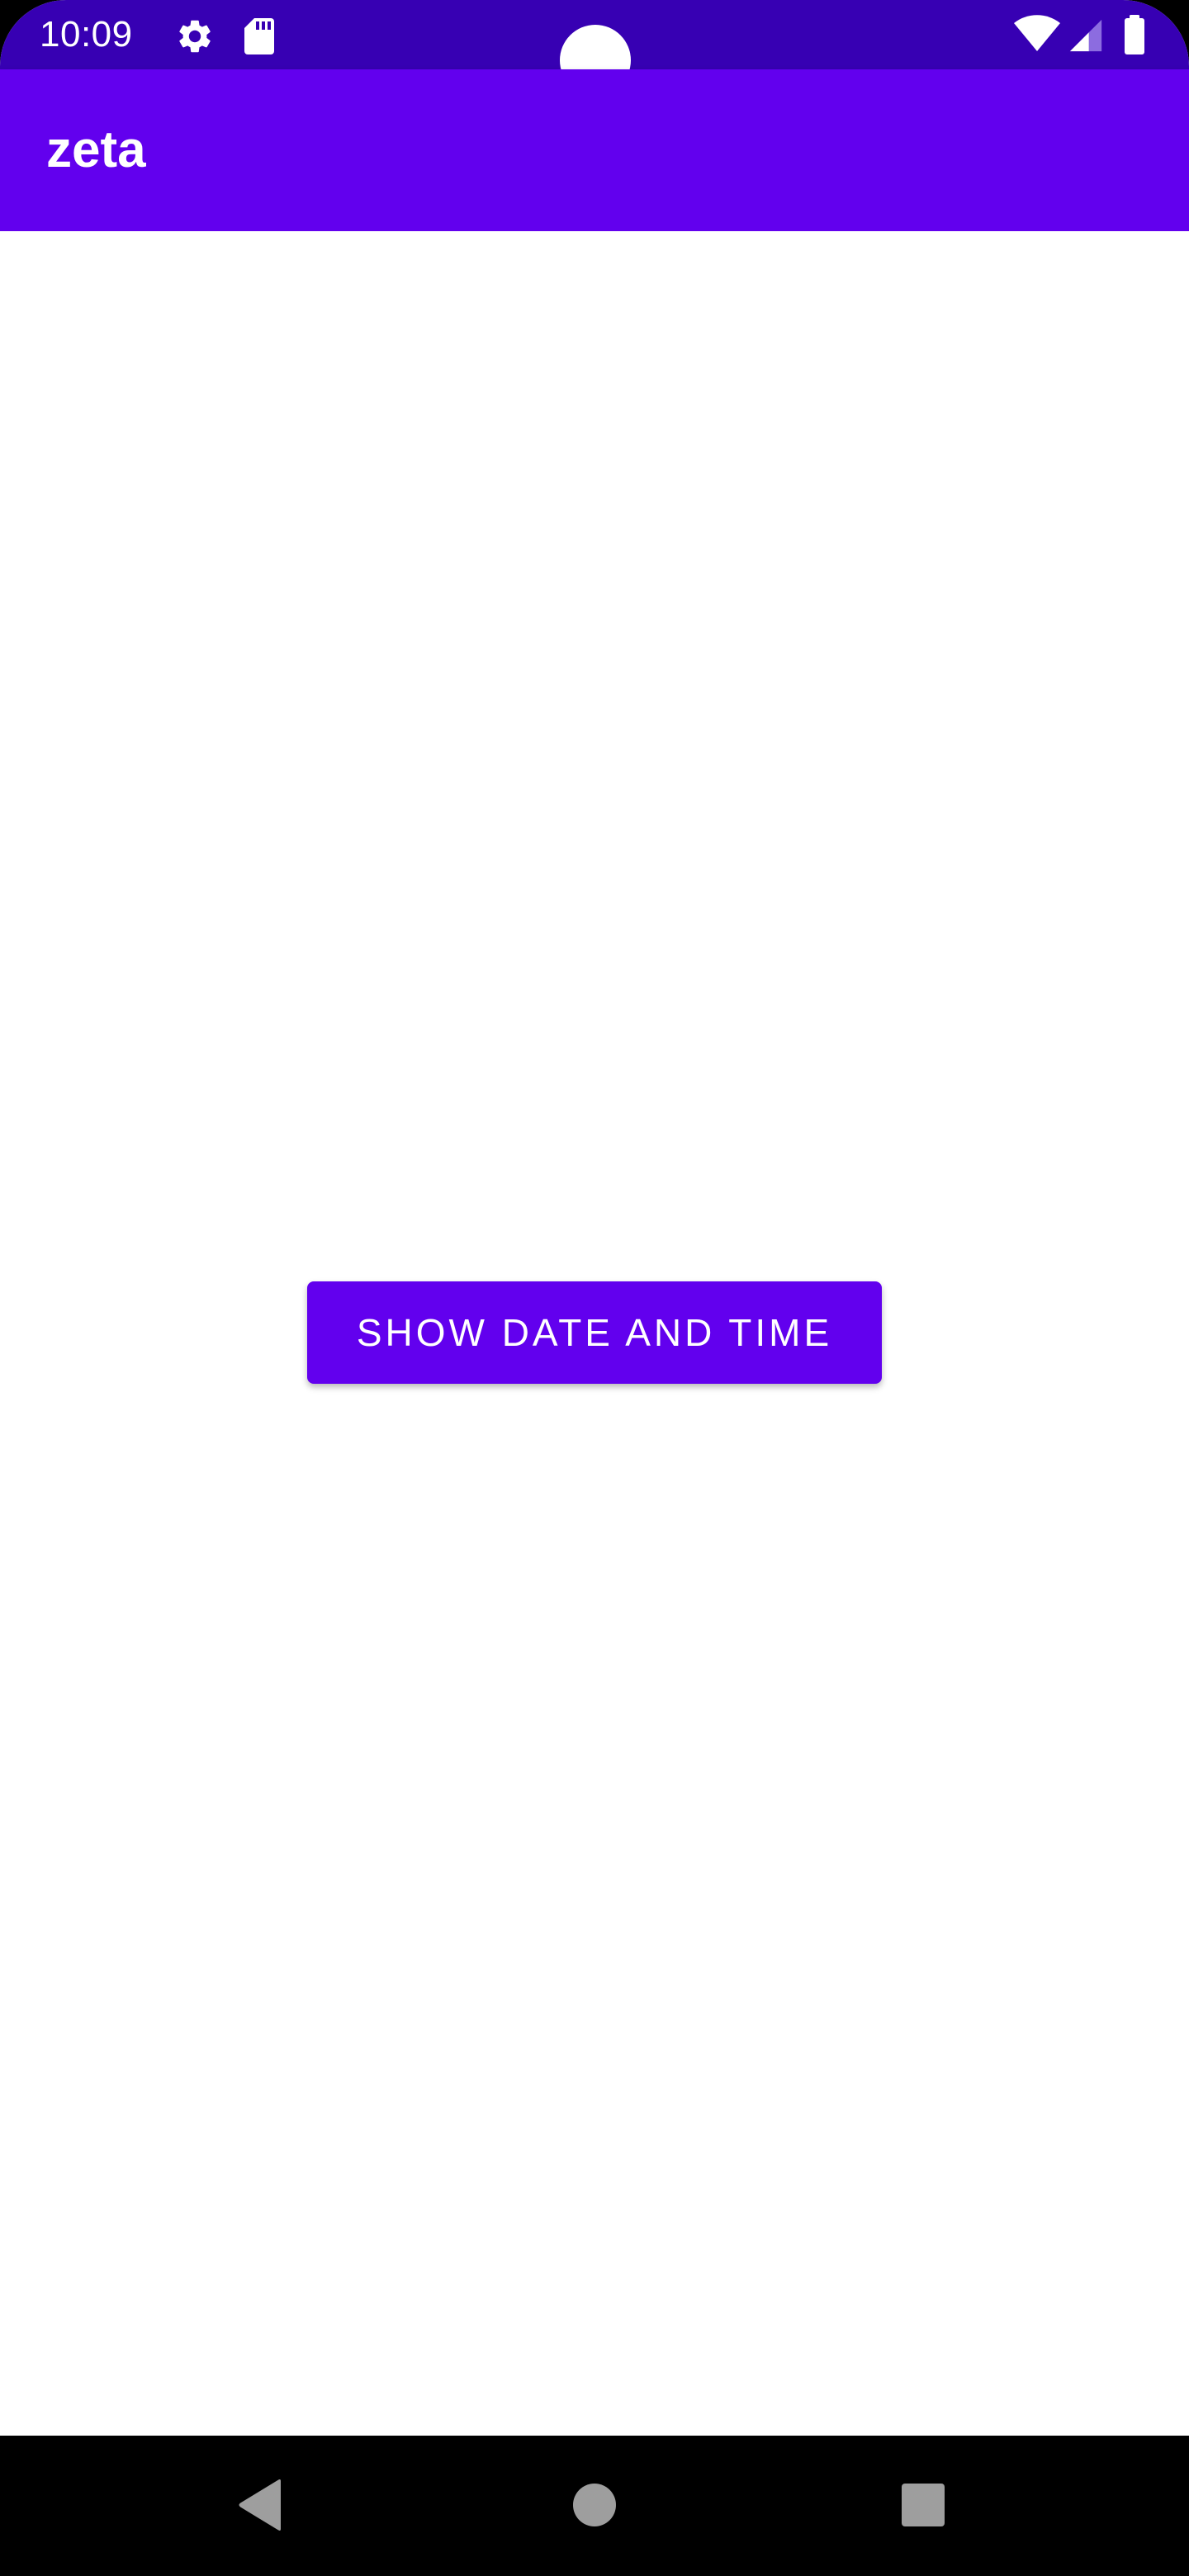  I want to click on app-bar: zeta, so click(594, 150).